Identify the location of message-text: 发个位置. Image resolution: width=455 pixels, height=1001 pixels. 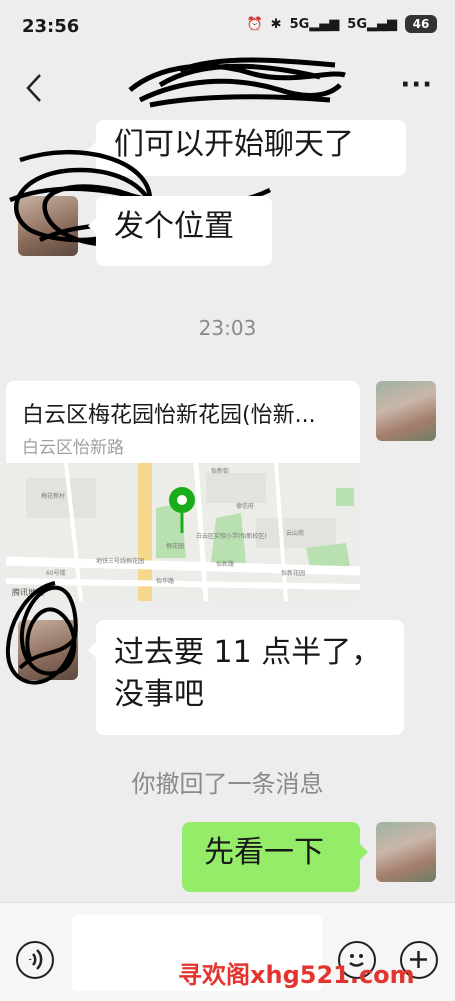
(174, 226).